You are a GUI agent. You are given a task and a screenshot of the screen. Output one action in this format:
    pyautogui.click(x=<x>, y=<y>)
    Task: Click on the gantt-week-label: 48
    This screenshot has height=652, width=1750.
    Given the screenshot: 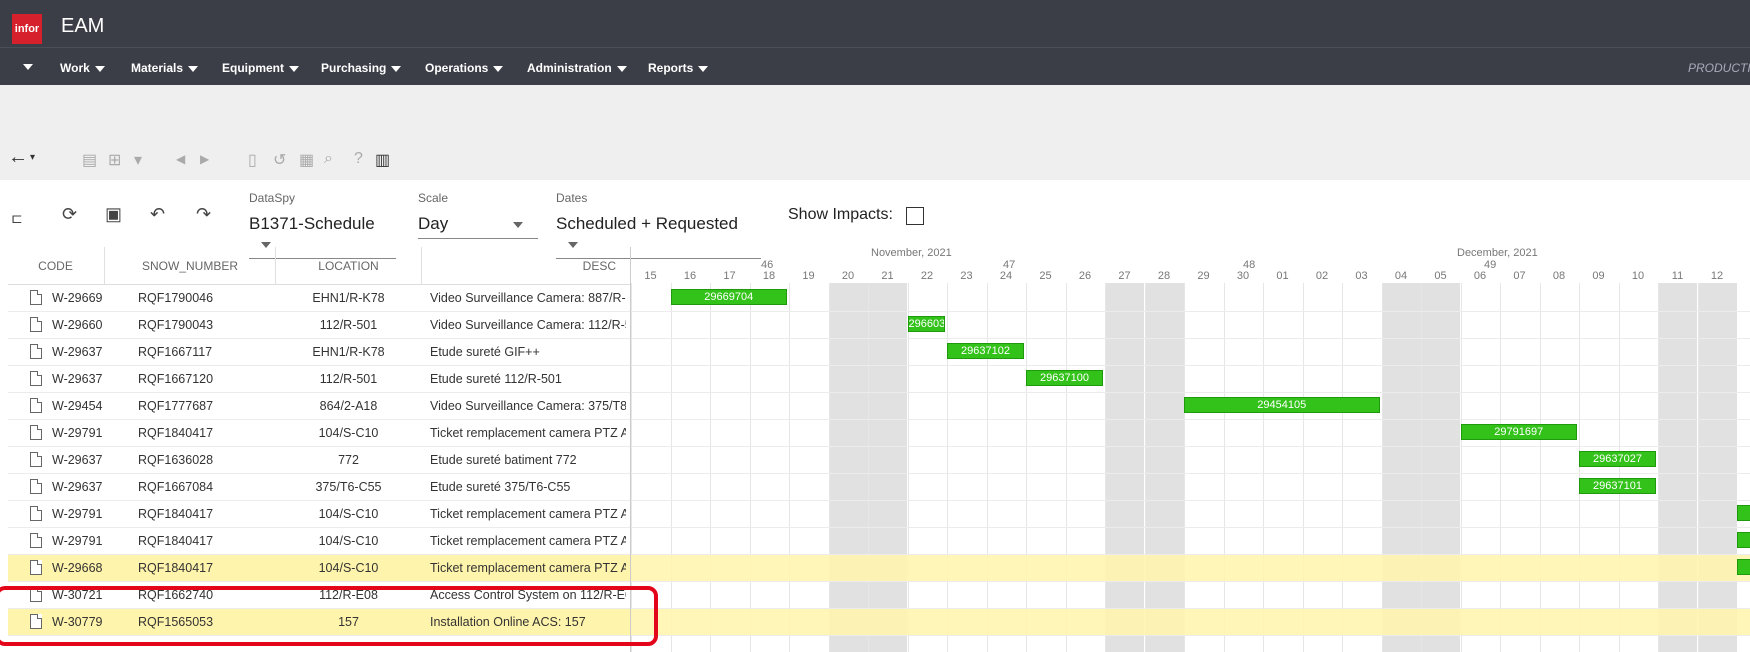 What is the action you would take?
    pyautogui.click(x=1249, y=265)
    